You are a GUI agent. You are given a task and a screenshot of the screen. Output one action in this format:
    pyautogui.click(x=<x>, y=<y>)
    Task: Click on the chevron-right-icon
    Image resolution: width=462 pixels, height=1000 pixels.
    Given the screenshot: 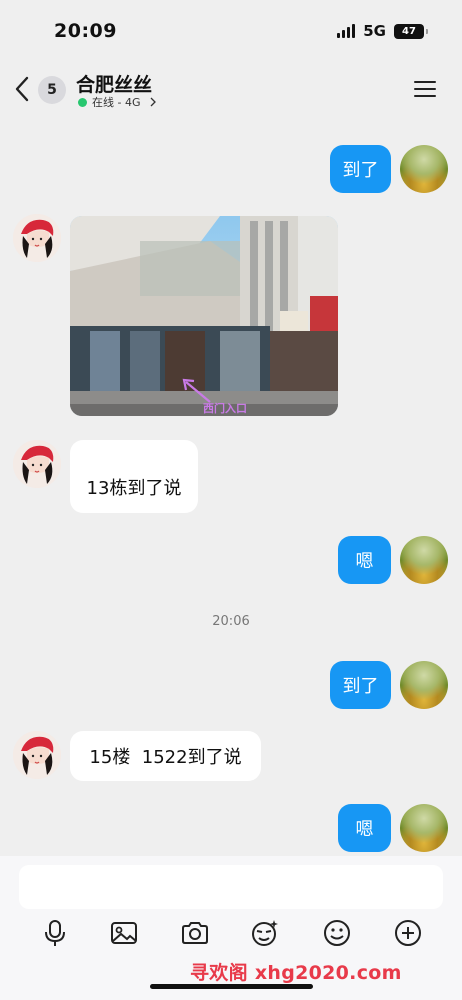 What is the action you would take?
    pyautogui.click(x=153, y=102)
    